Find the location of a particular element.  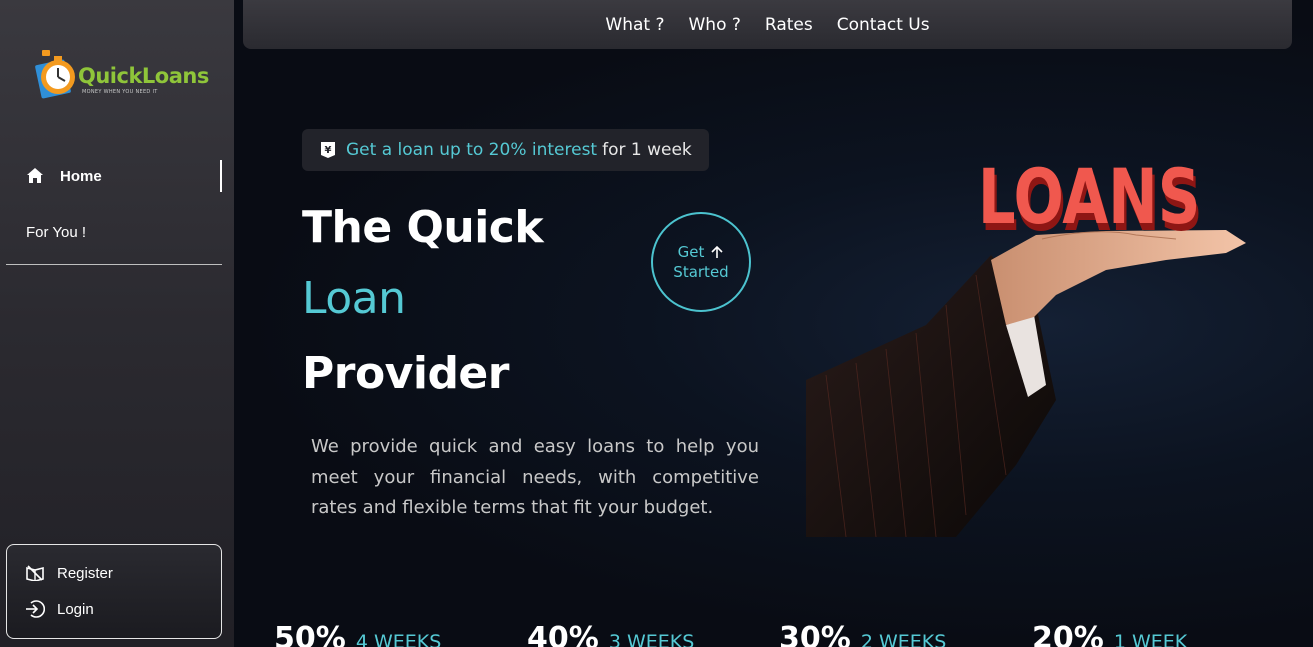

rate-item: 40% 3 WEEKS is located at coordinates (610, 634).